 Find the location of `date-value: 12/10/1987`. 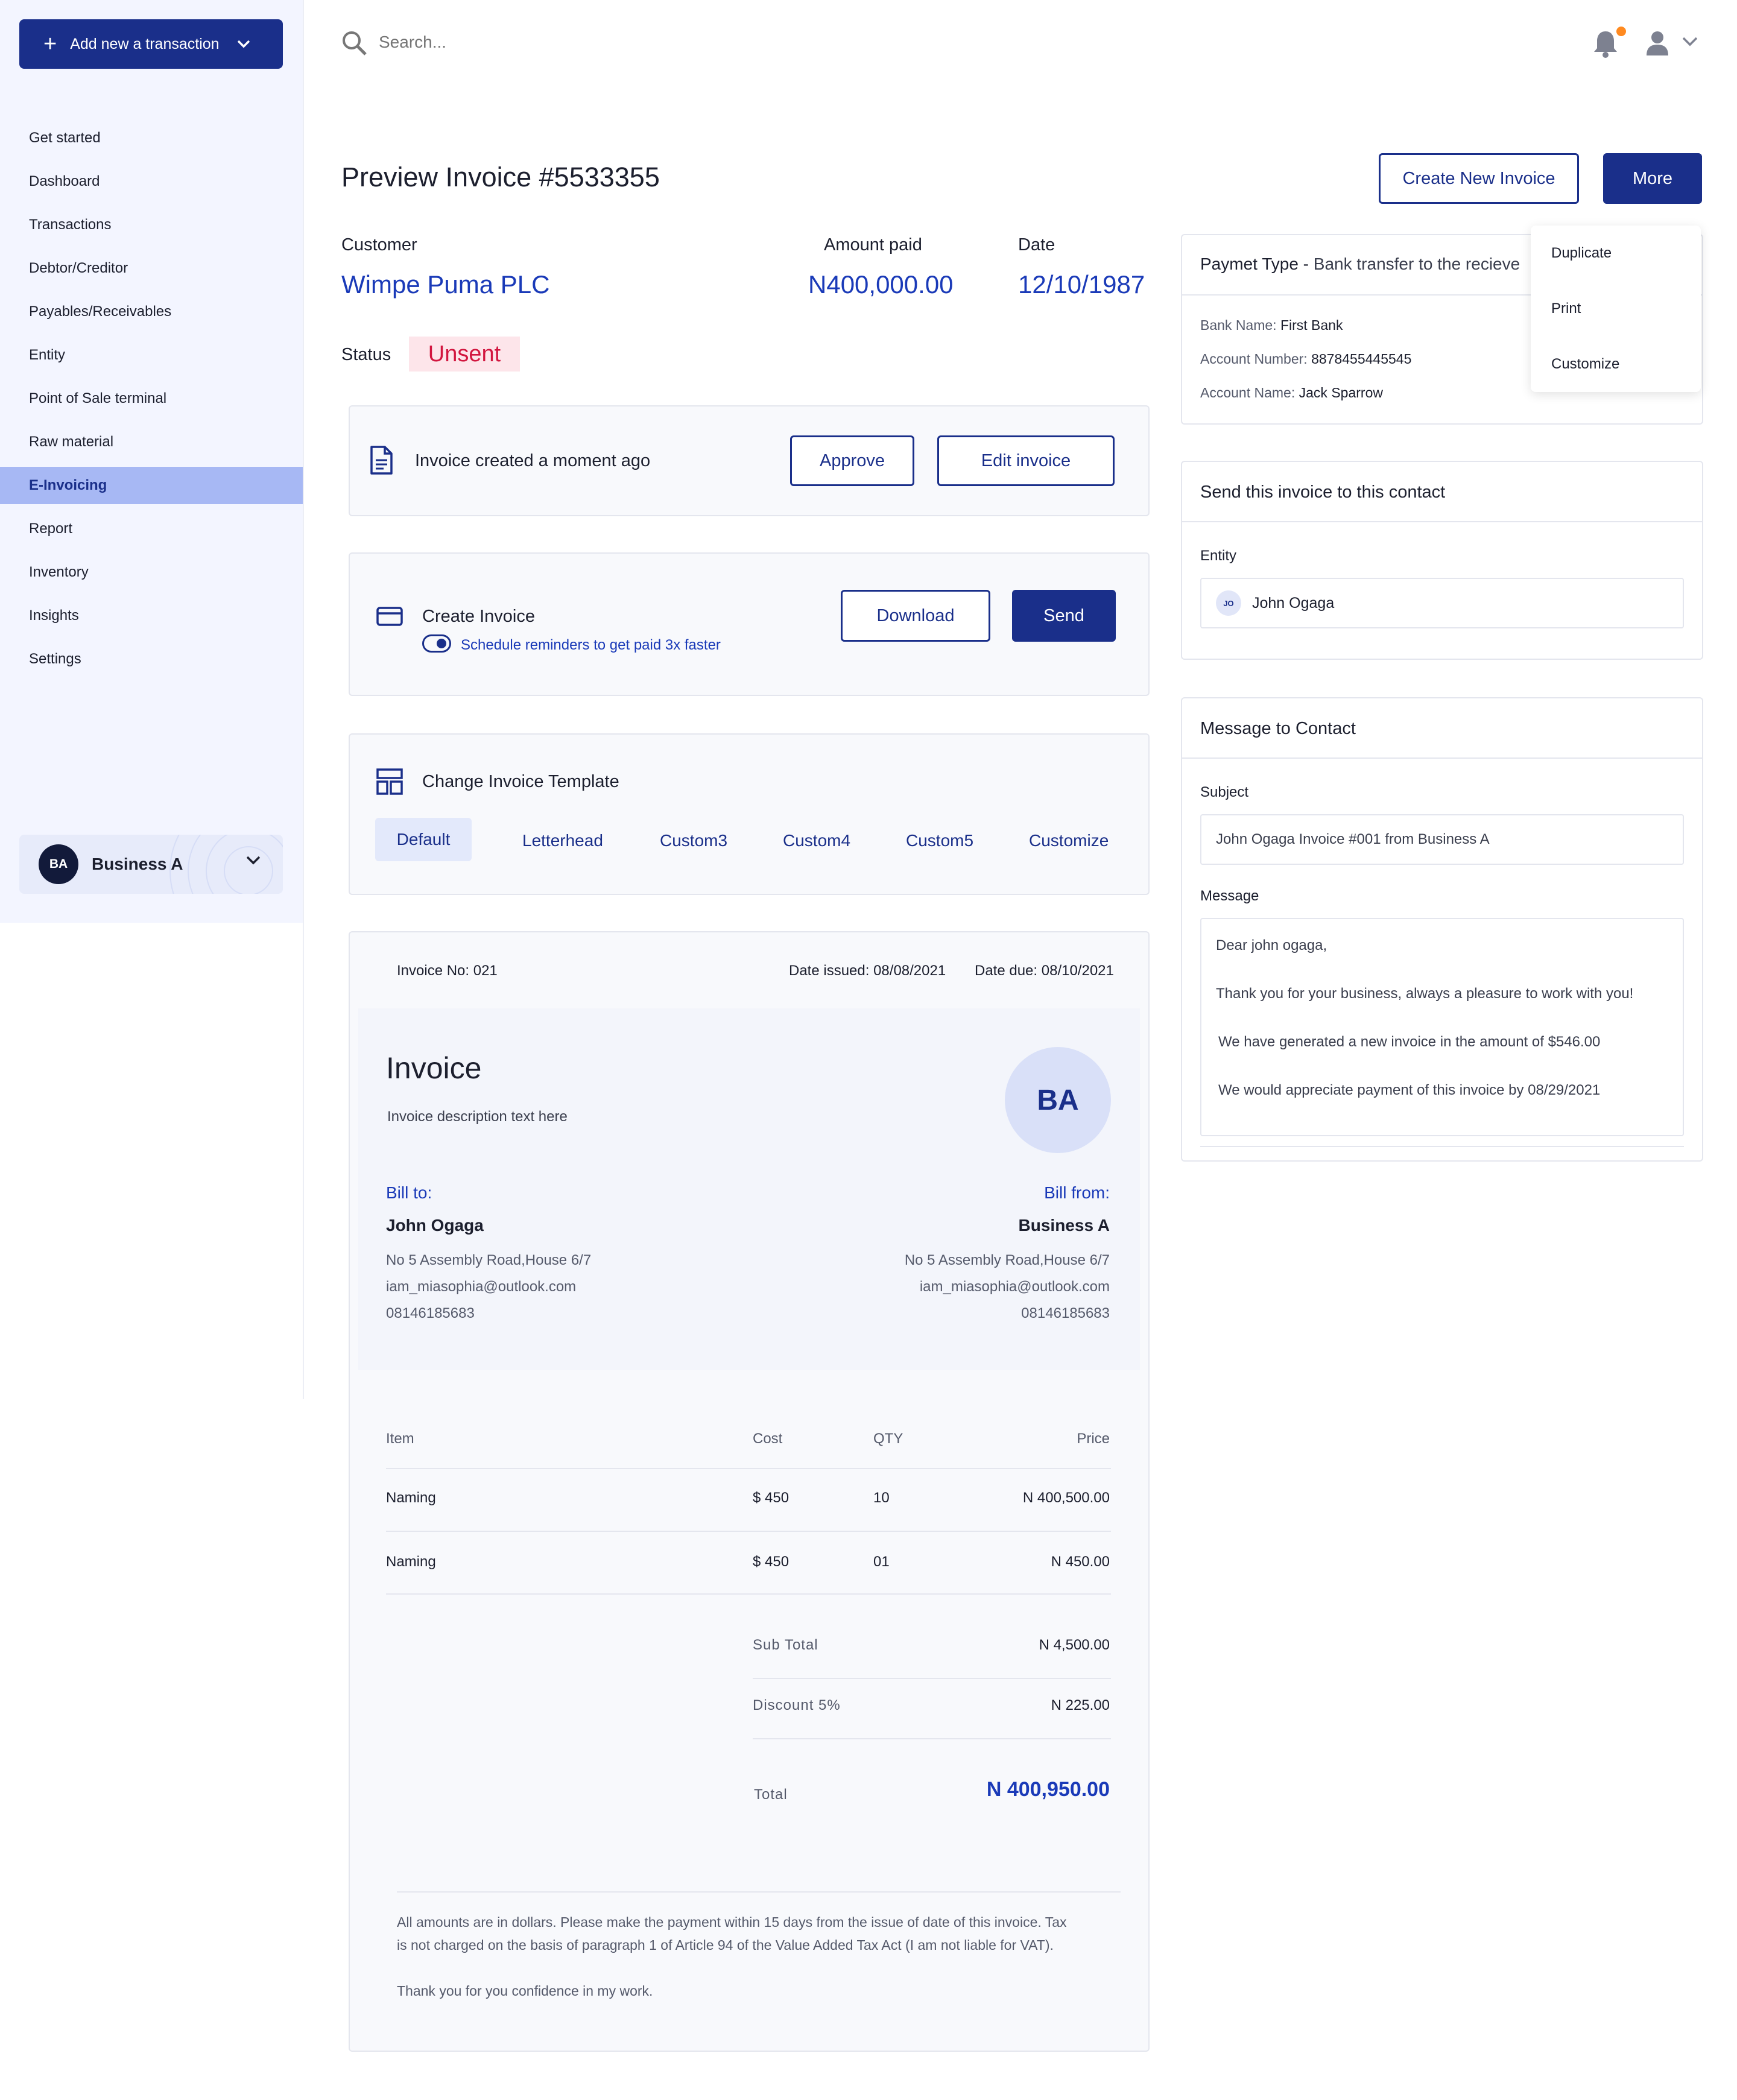

date-value: 12/10/1987 is located at coordinates (1081, 284).